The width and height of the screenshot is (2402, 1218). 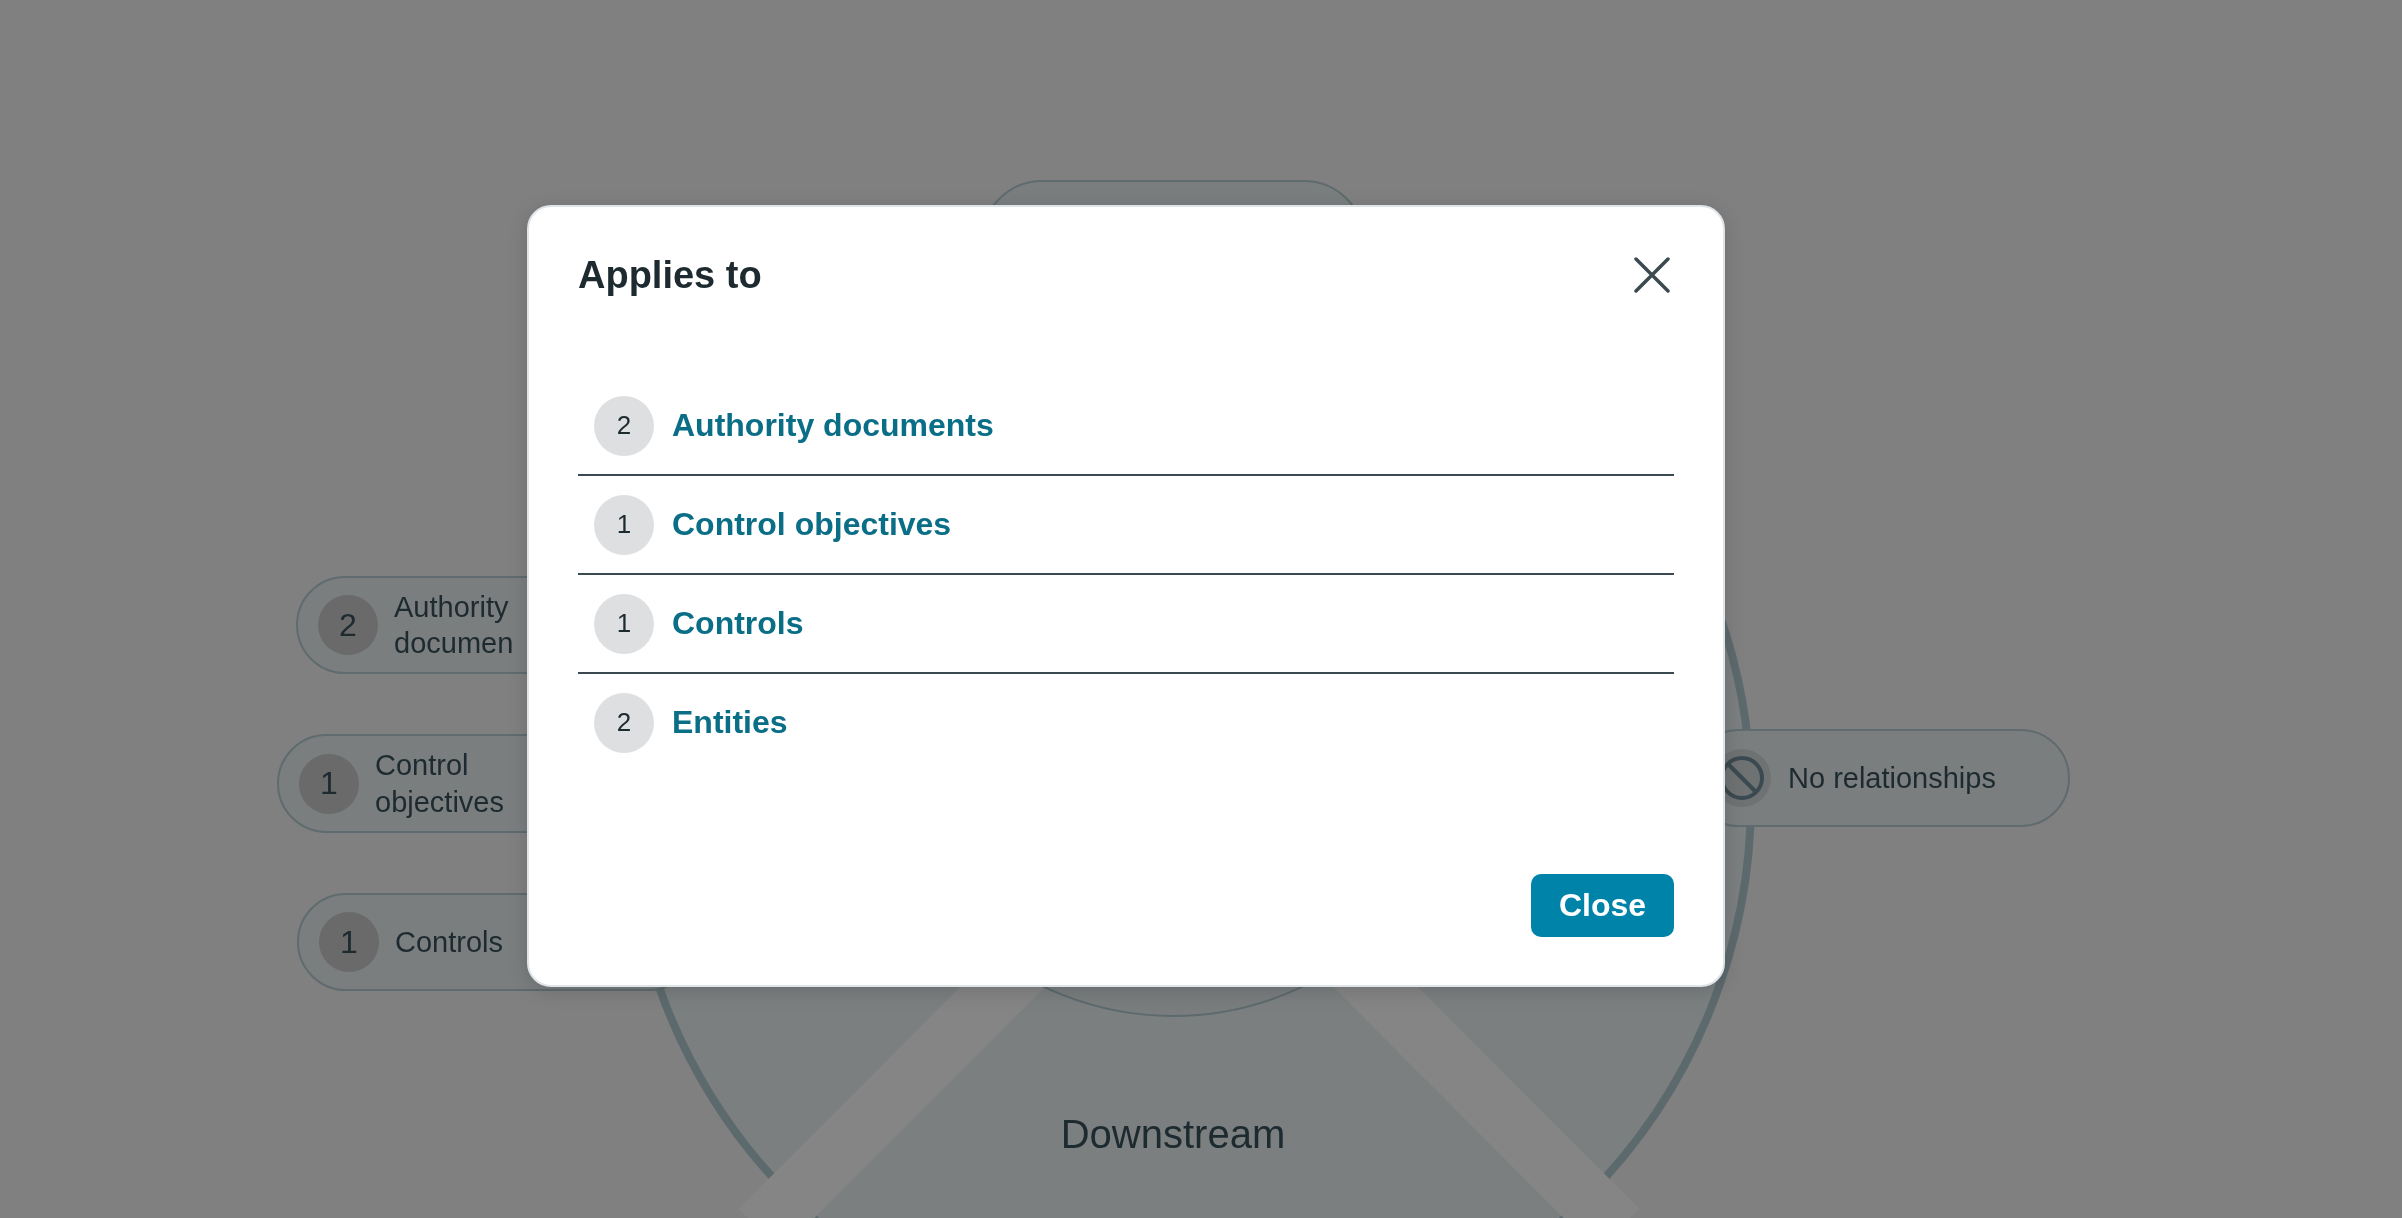 What do you see at coordinates (454, 625) in the screenshot?
I see `node-label: Authority documen` at bounding box center [454, 625].